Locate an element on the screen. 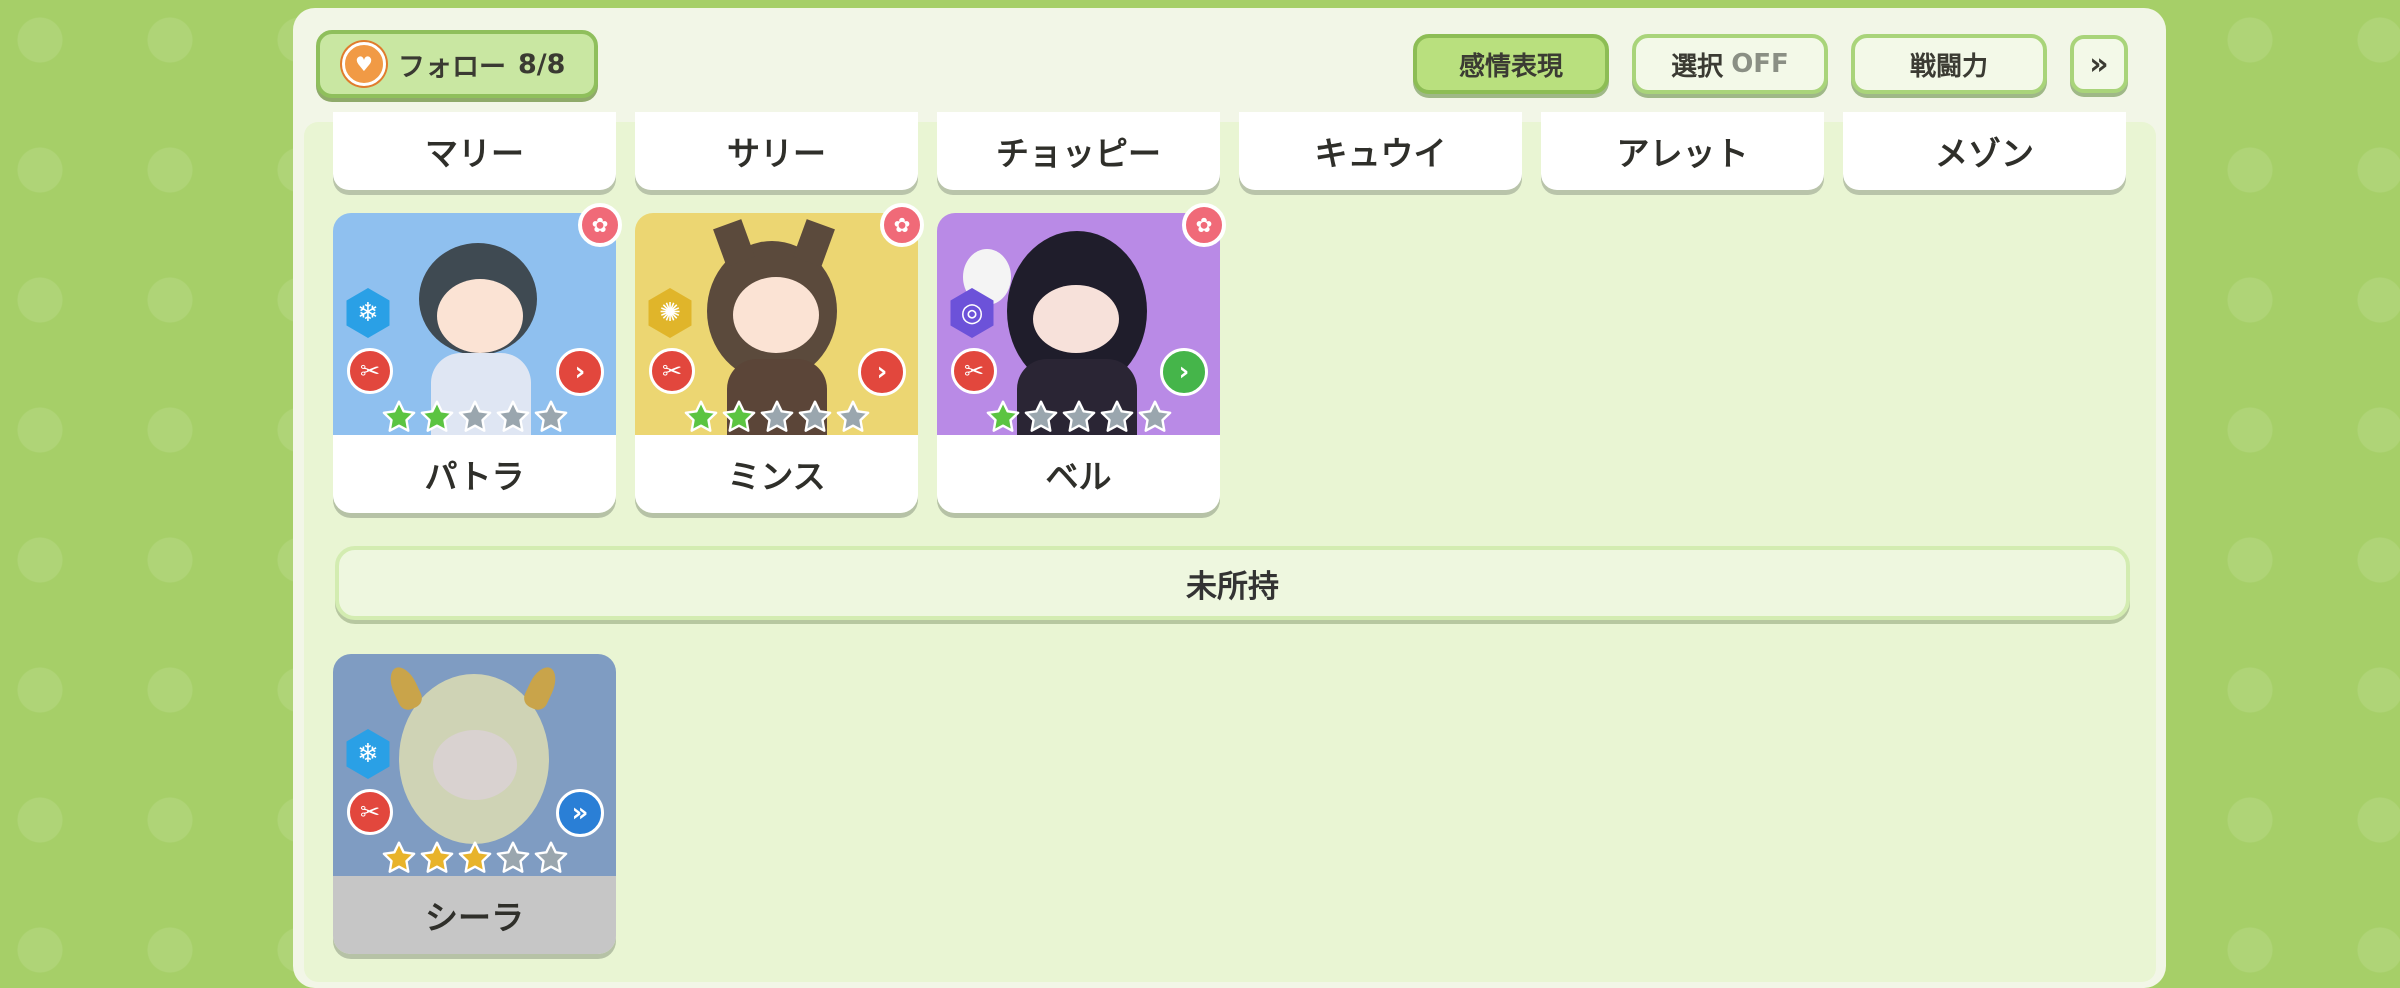 The height and width of the screenshot is (988, 2400). select-toggle-button: 選択 OFF is located at coordinates (1730, 64).